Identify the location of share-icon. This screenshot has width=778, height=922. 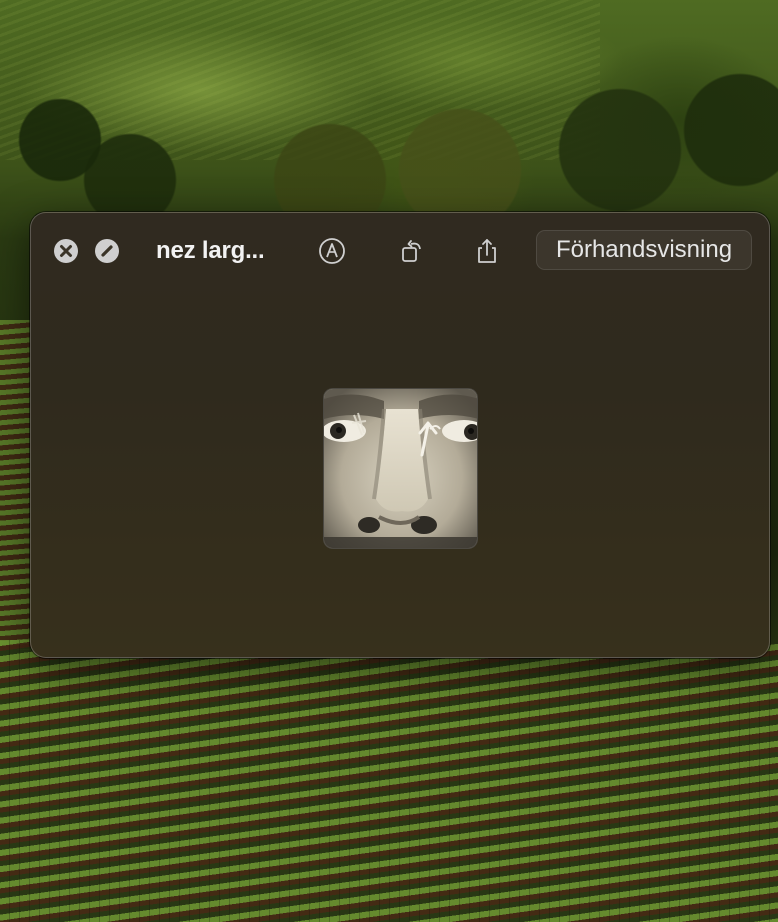
(487, 251).